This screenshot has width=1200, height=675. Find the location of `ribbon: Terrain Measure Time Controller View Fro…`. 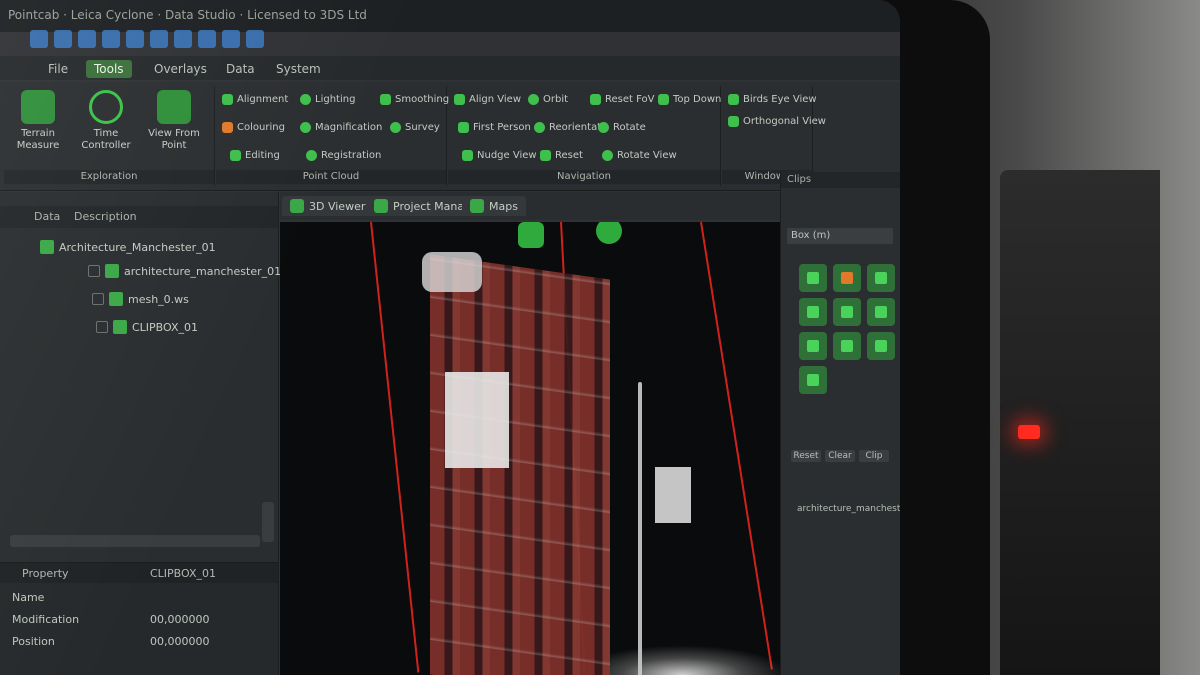

ribbon: Terrain Measure Time Controller View Fro… is located at coordinates (450, 136).